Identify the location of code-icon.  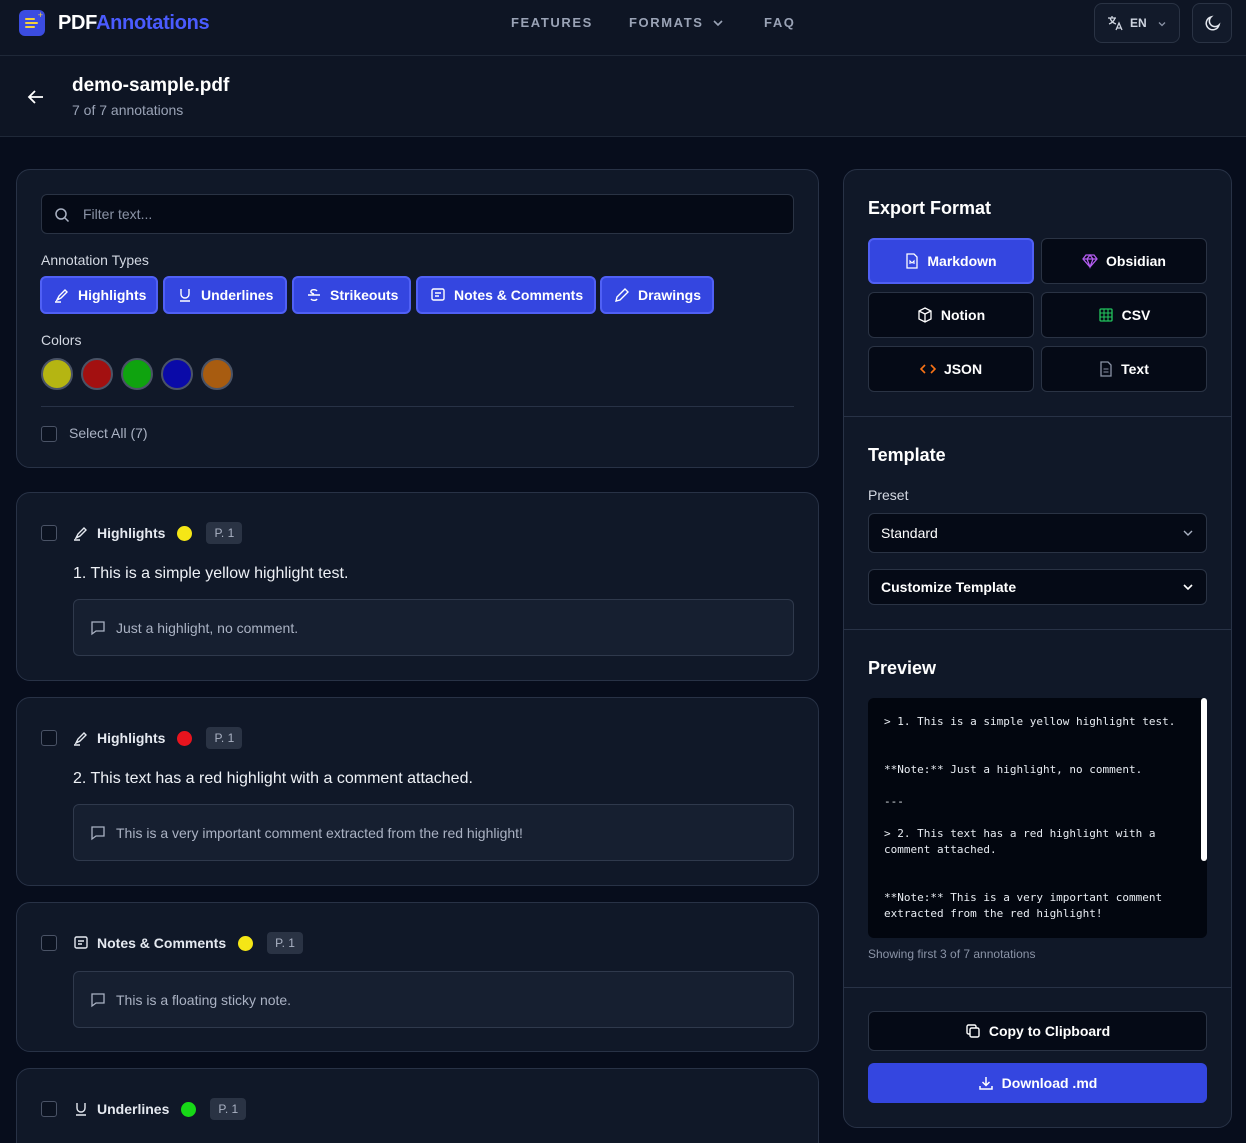
(927, 369).